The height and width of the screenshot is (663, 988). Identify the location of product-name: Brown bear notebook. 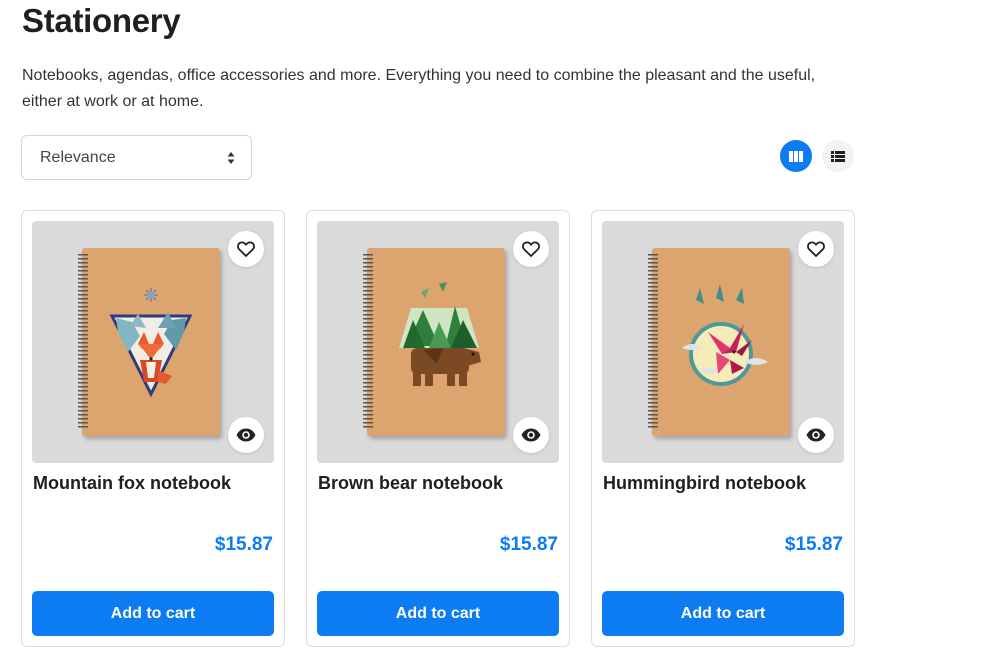
(410, 483).